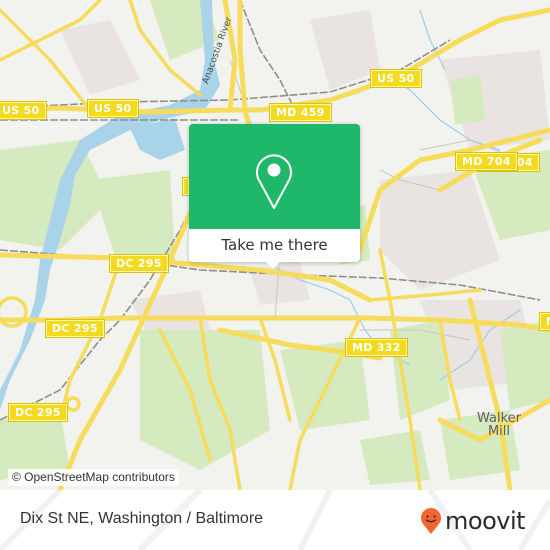  Describe the element at coordinates (273, 265) in the screenshot. I see `popup-pointer` at that location.